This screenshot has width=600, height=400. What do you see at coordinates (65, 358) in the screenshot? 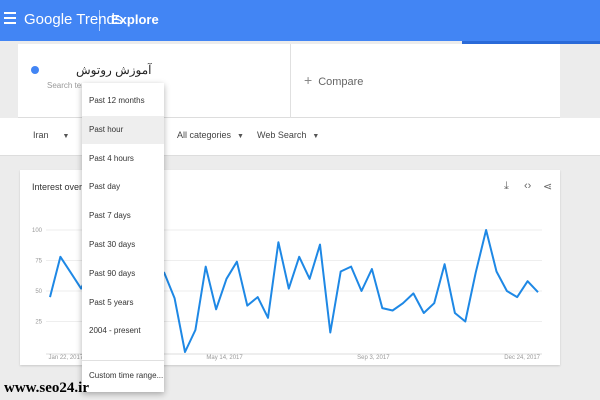
I see `x-tick-label: Jan 22, 2017` at bounding box center [65, 358].